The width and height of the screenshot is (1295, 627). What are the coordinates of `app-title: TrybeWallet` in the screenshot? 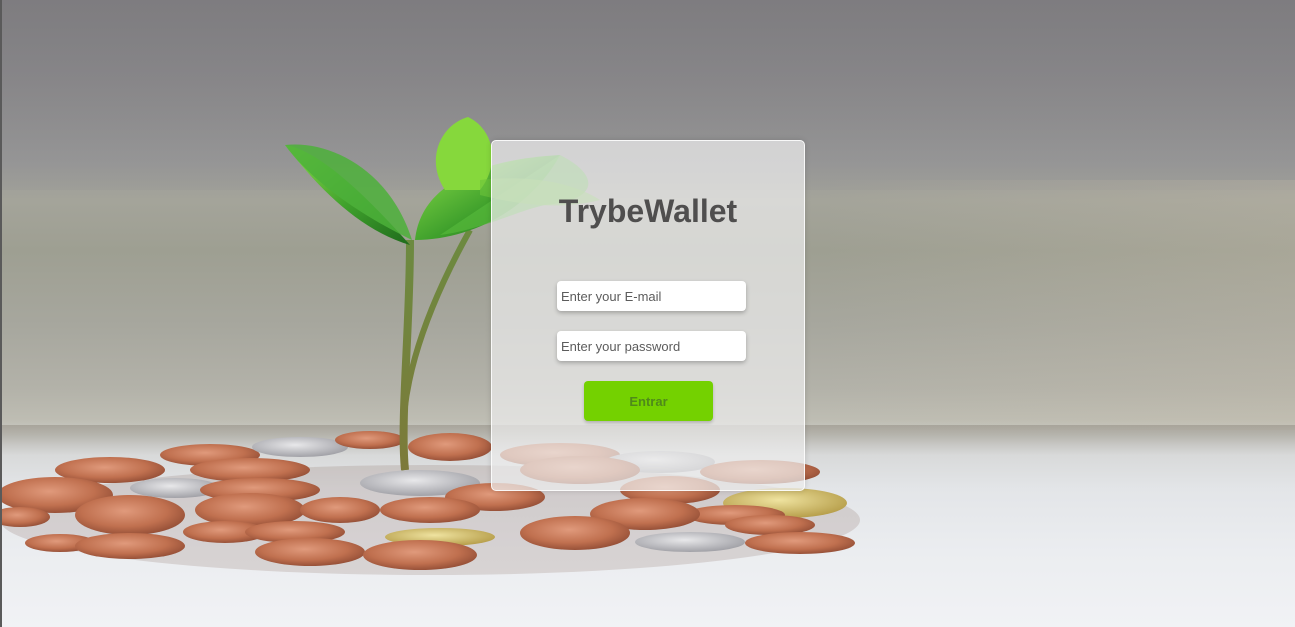 It's located at (648, 211).